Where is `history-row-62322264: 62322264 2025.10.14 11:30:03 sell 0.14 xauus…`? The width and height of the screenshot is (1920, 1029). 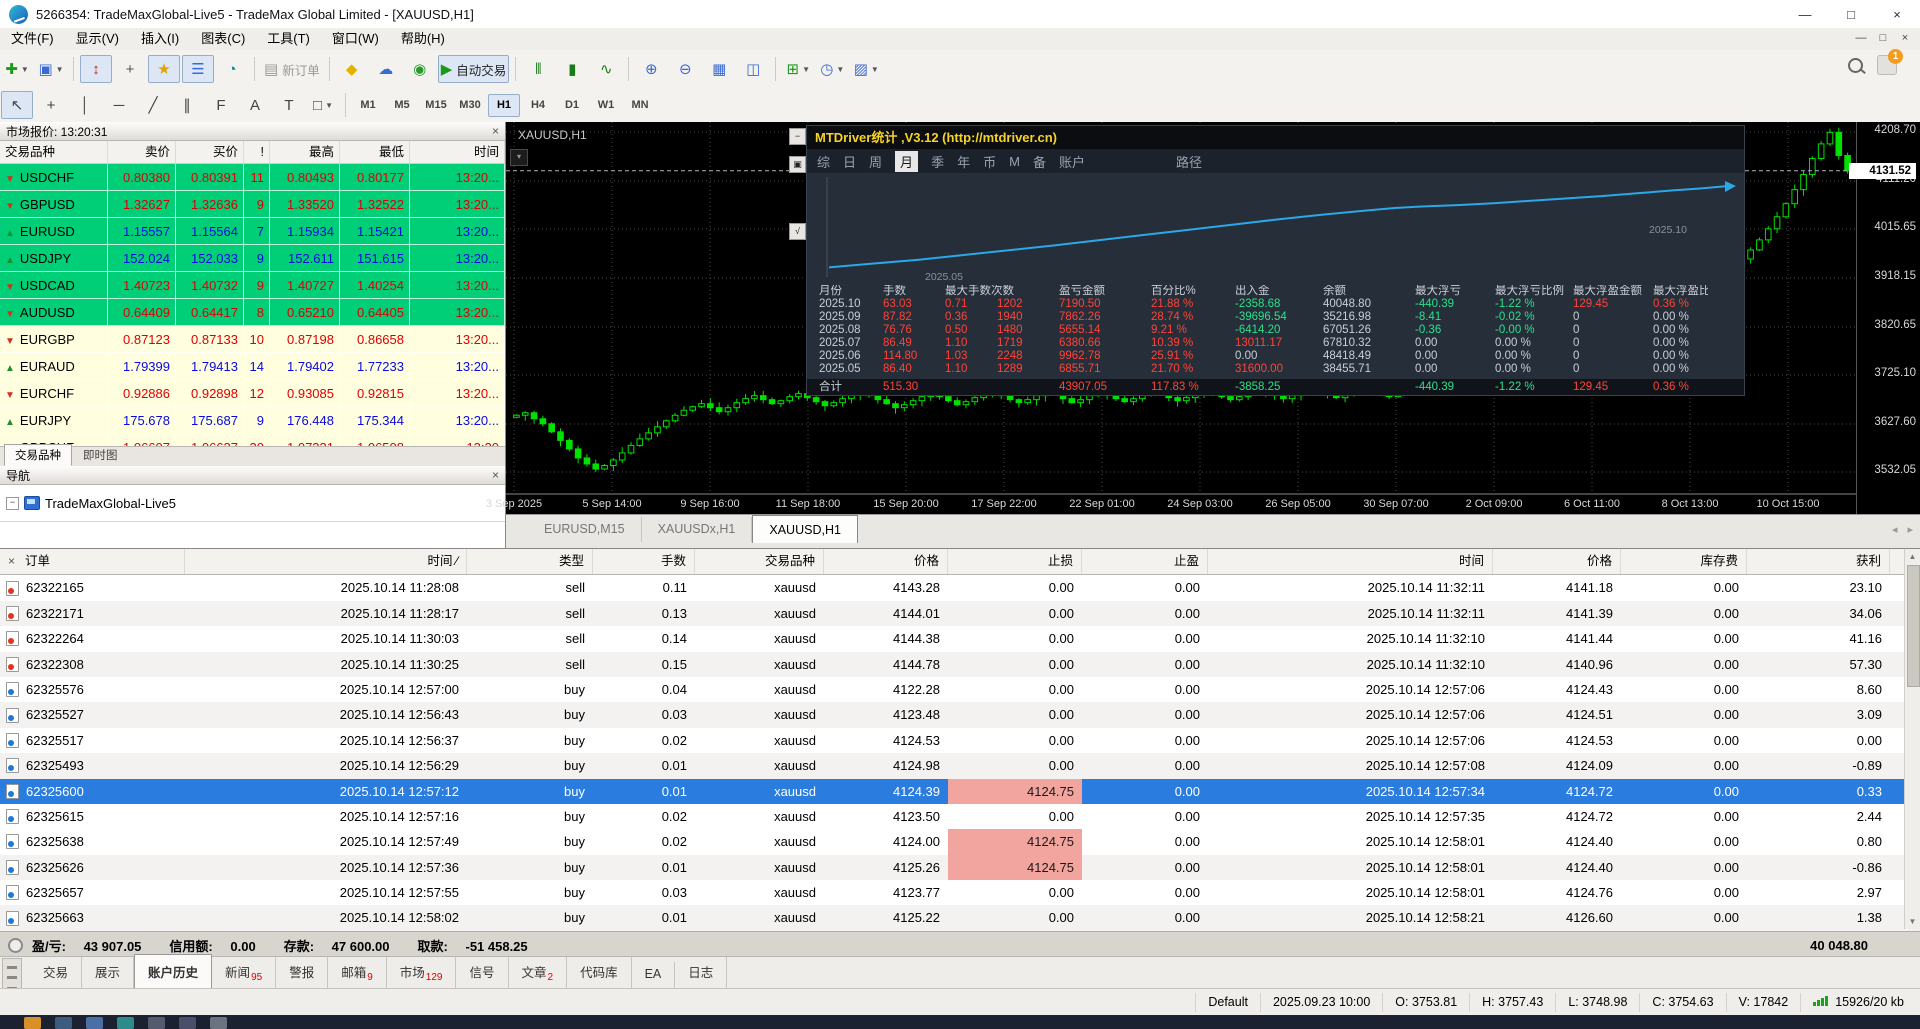
history-row-62322264: 62322264 2025.10.14 11:30:03 sell 0.14 xauus… is located at coordinates (960, 638).